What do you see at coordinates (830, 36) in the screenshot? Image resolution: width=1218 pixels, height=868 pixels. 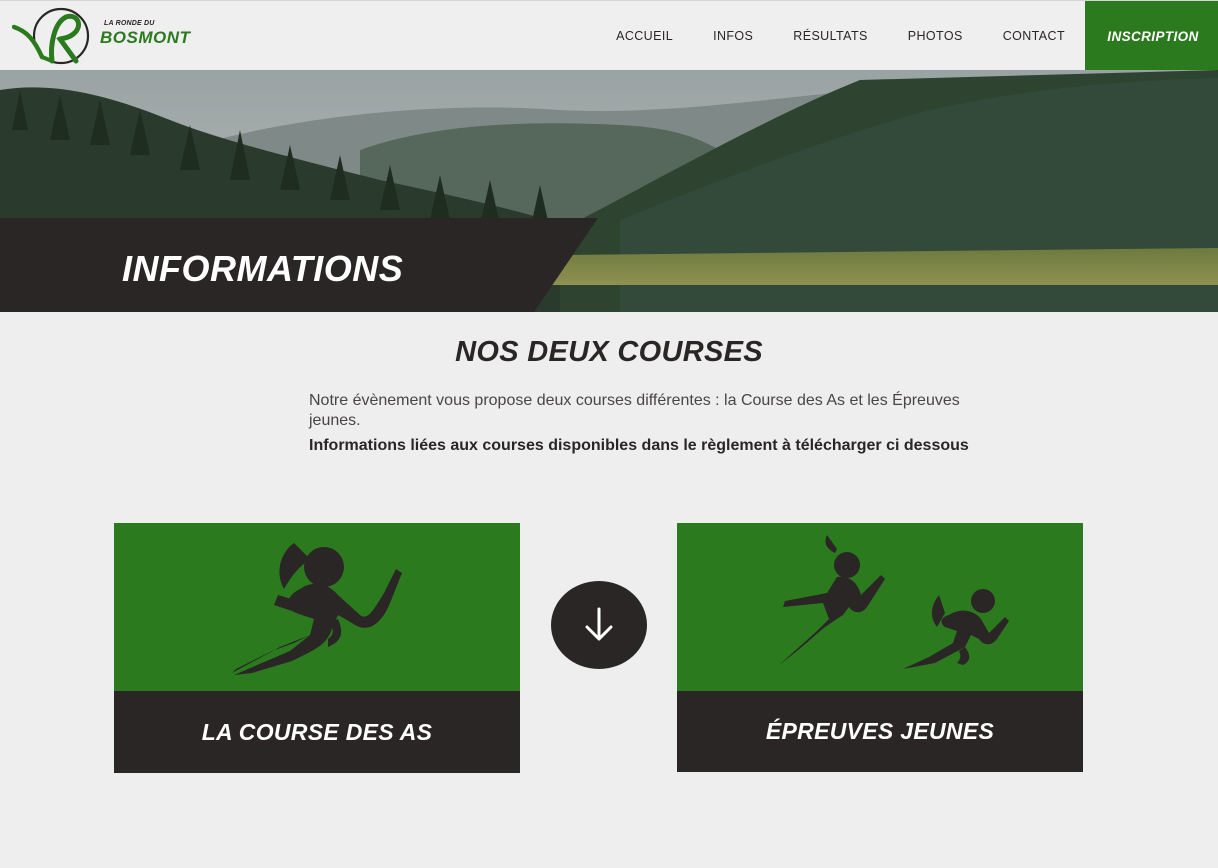 I see `nav-resultats: RÉSULTATS` at bounding box center [830, 36].